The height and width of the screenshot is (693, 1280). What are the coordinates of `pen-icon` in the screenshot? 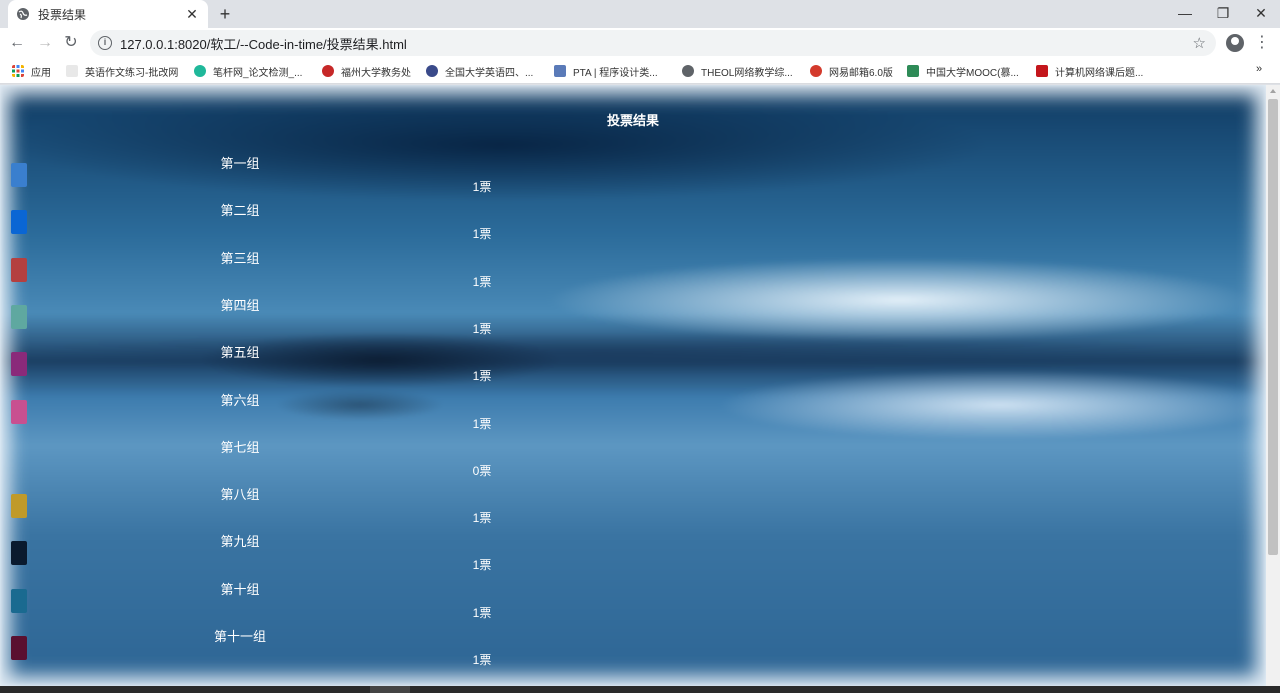 It's located at (72, 71).